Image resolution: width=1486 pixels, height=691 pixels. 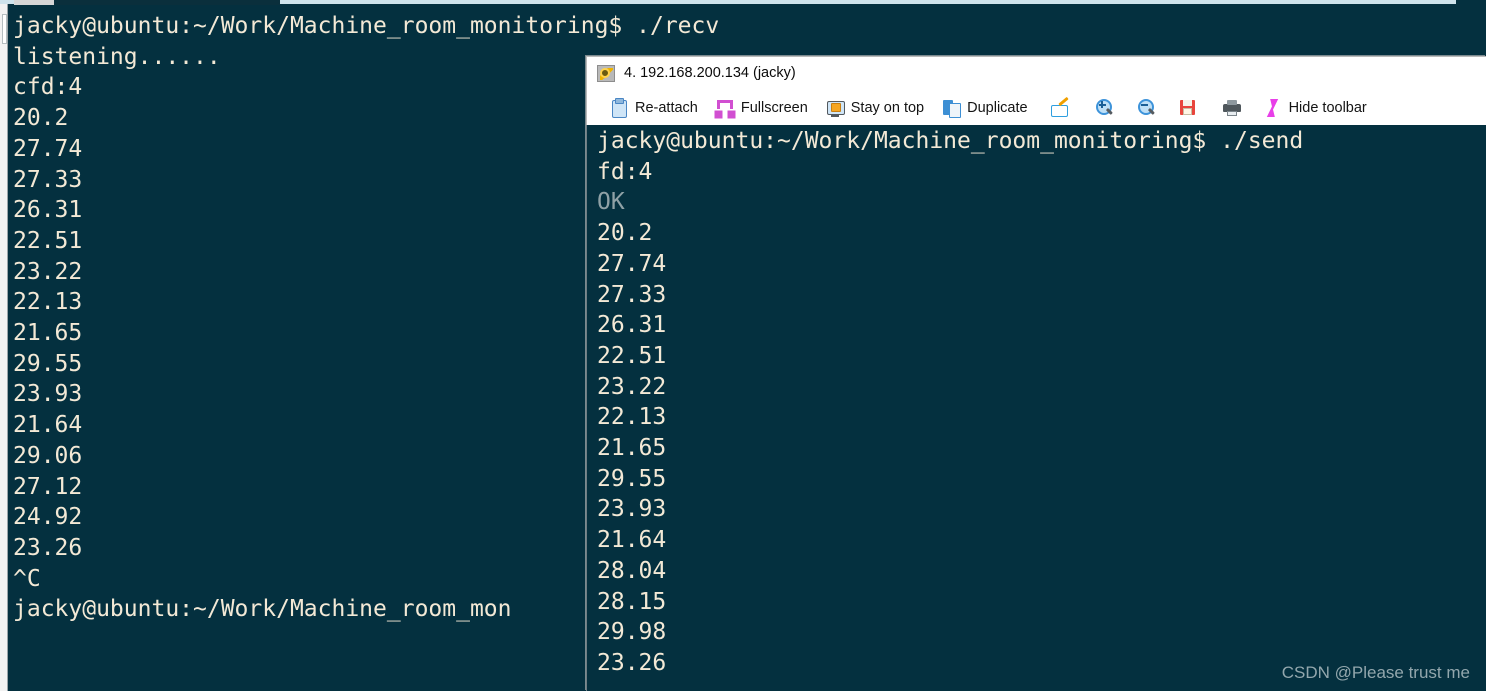 I want to click on window-left-edge, so click(x=4, y=347).